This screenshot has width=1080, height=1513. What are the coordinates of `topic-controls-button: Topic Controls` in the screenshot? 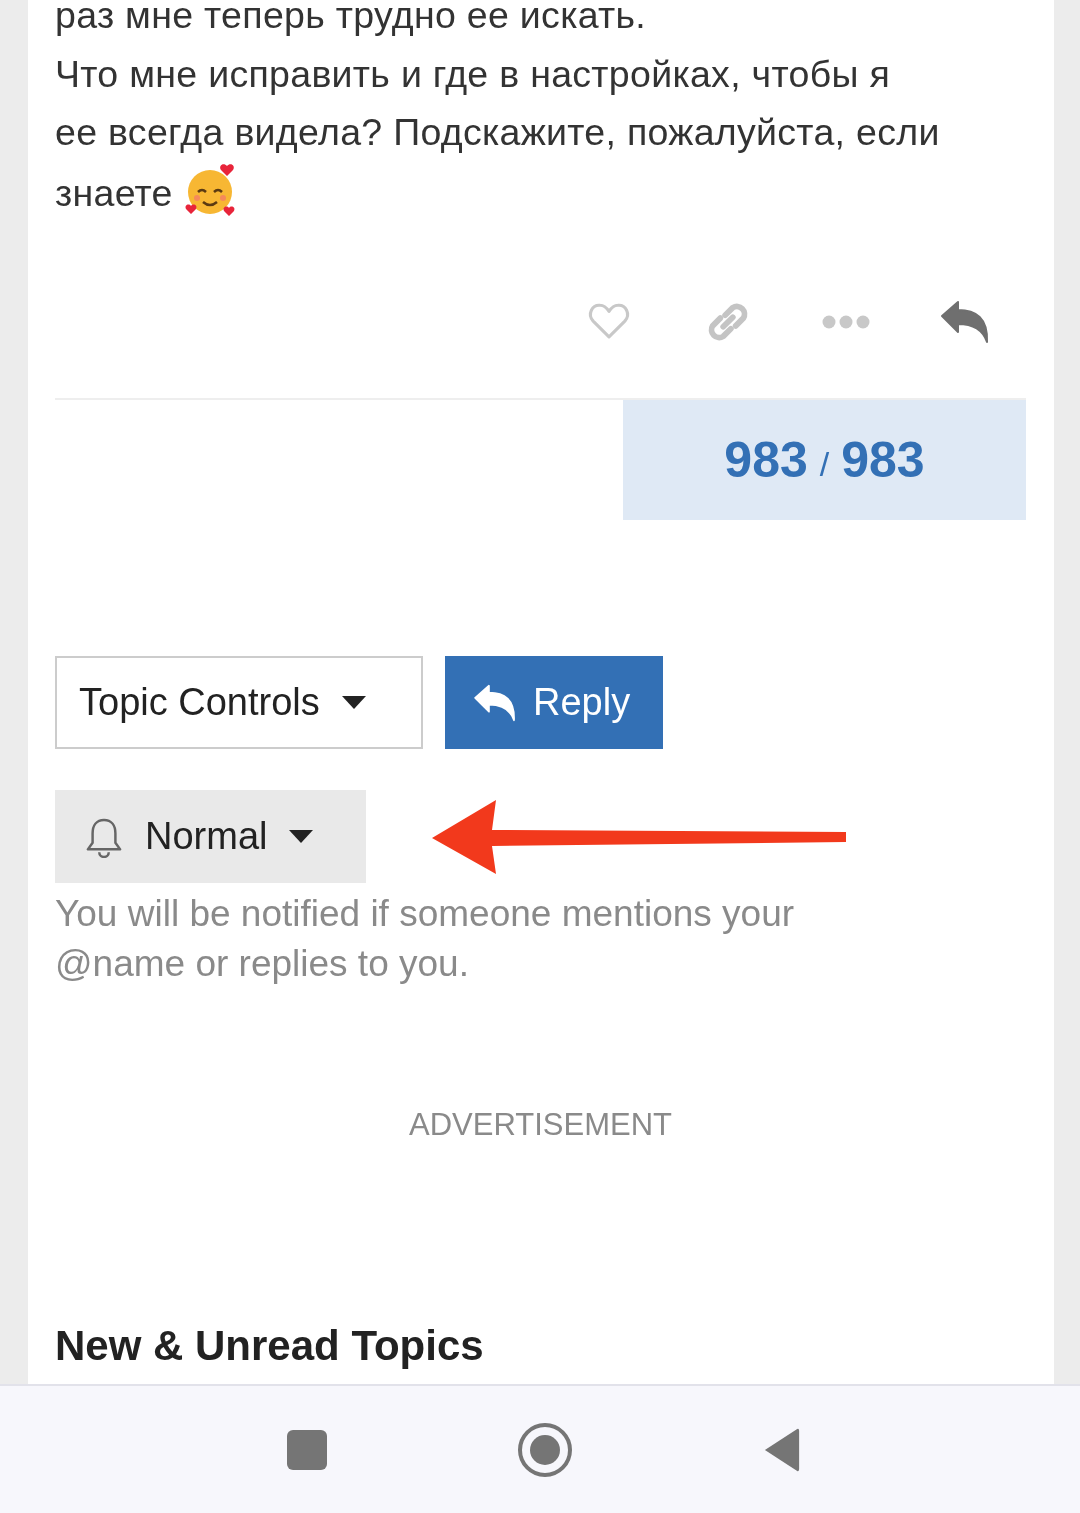 It's located at (239, 702).